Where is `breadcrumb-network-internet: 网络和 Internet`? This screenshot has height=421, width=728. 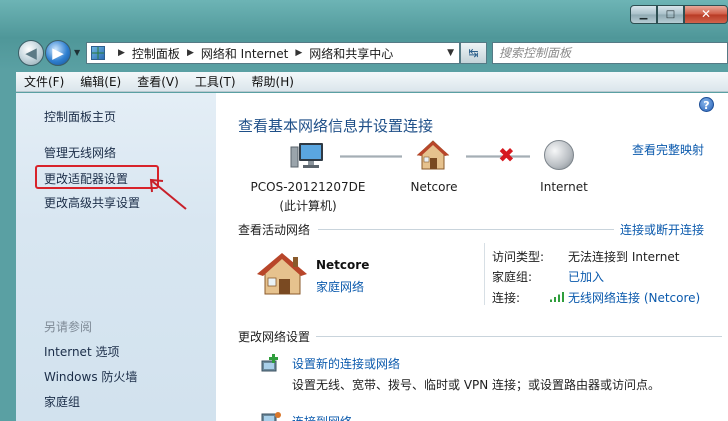 breadcrumb-network-internet: 网络和 Internet is located at coordinates (244, 53).